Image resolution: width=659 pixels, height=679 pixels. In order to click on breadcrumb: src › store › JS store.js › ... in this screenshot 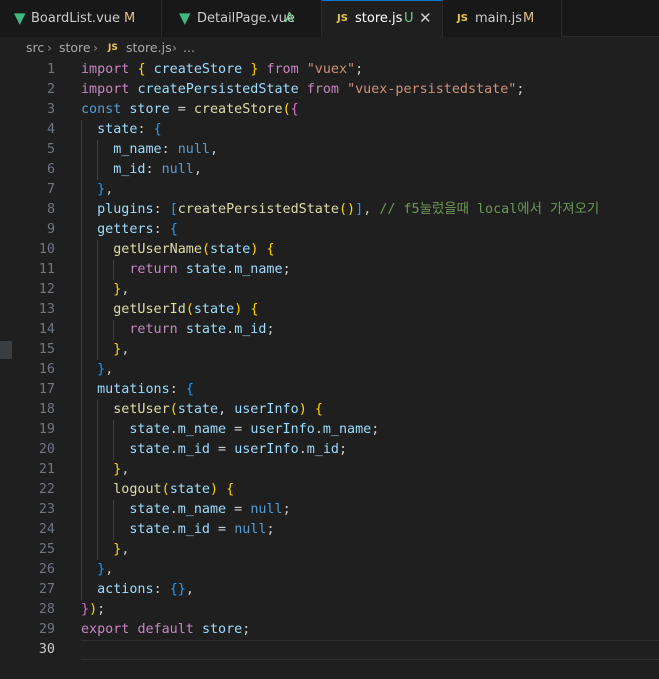, I will do `click(329, 48)`.